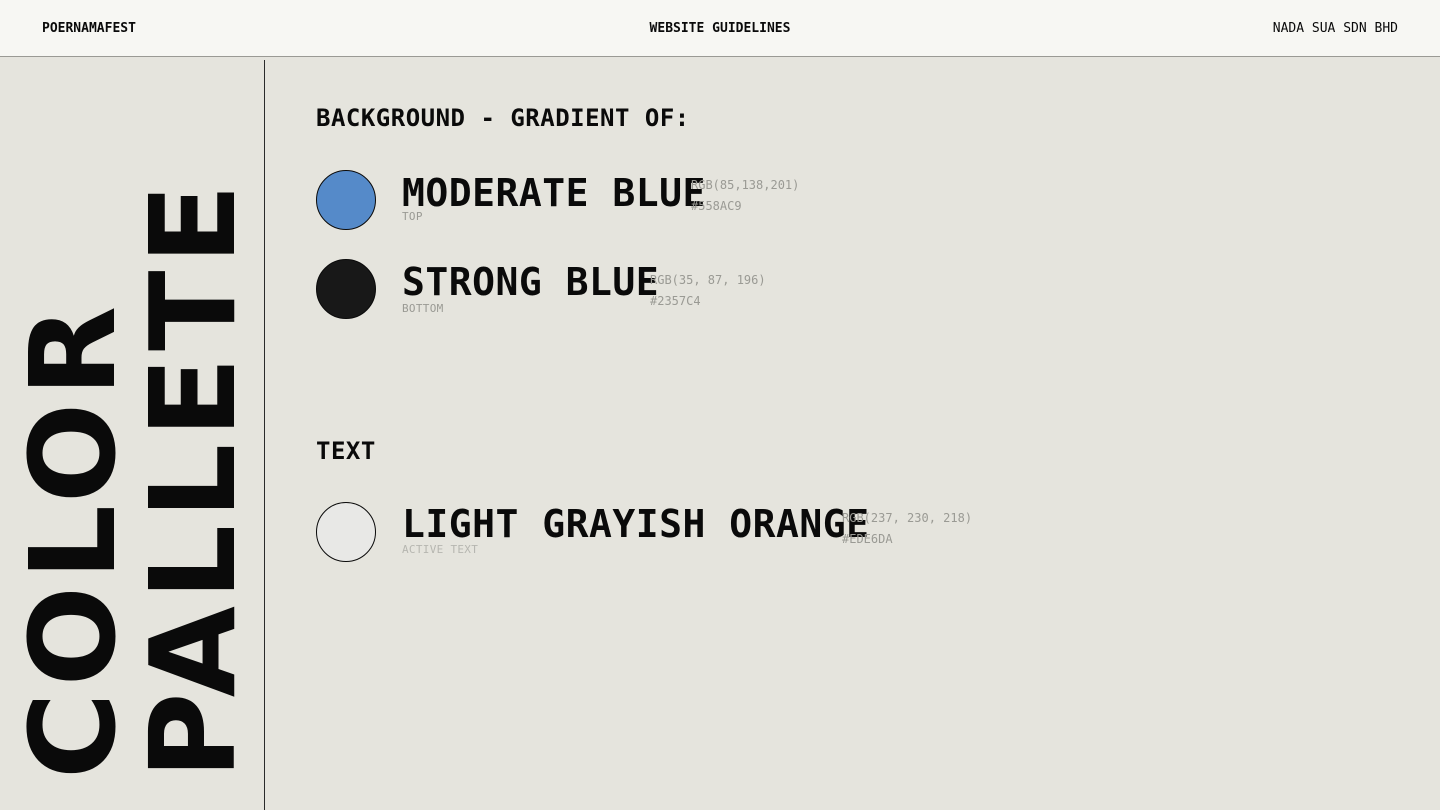  Describe the element at coordinates (907, 518) in the screenshot. I see `color-rgb-value: RGB(237, 230, 218)` at that location.